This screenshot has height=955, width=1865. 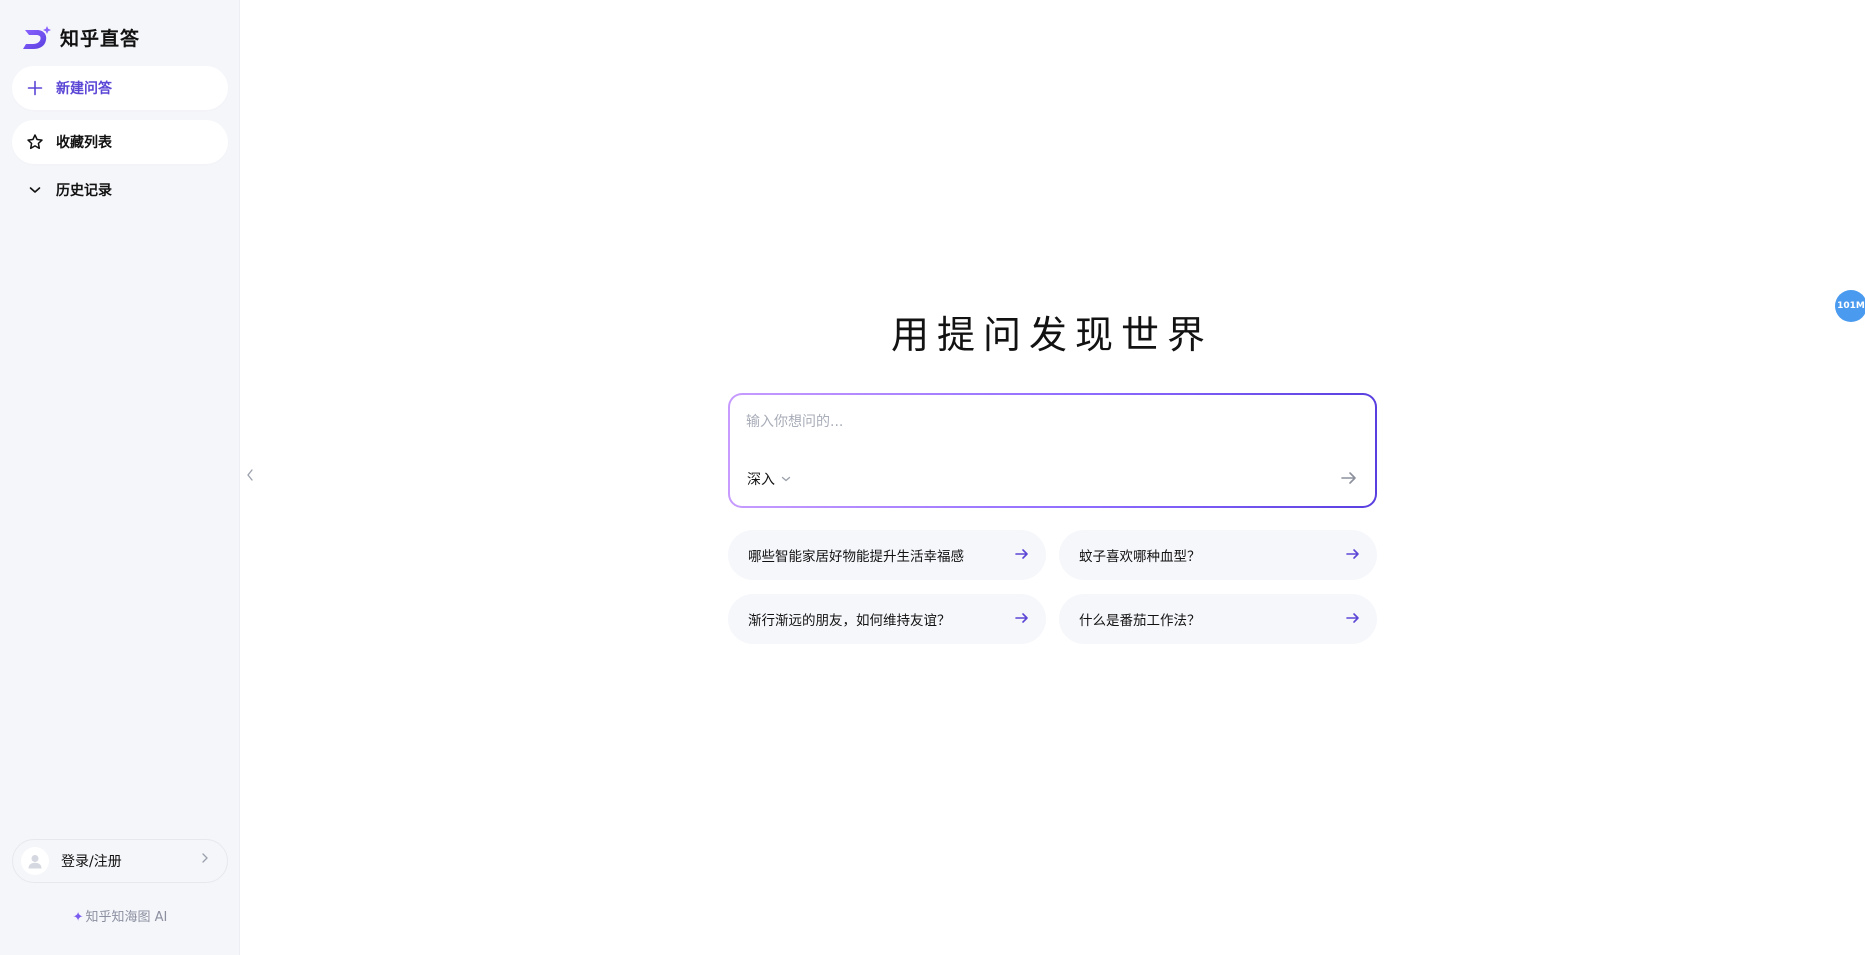 I want to click on new-chat-button: 新建问答, so click(x=120, y=88).